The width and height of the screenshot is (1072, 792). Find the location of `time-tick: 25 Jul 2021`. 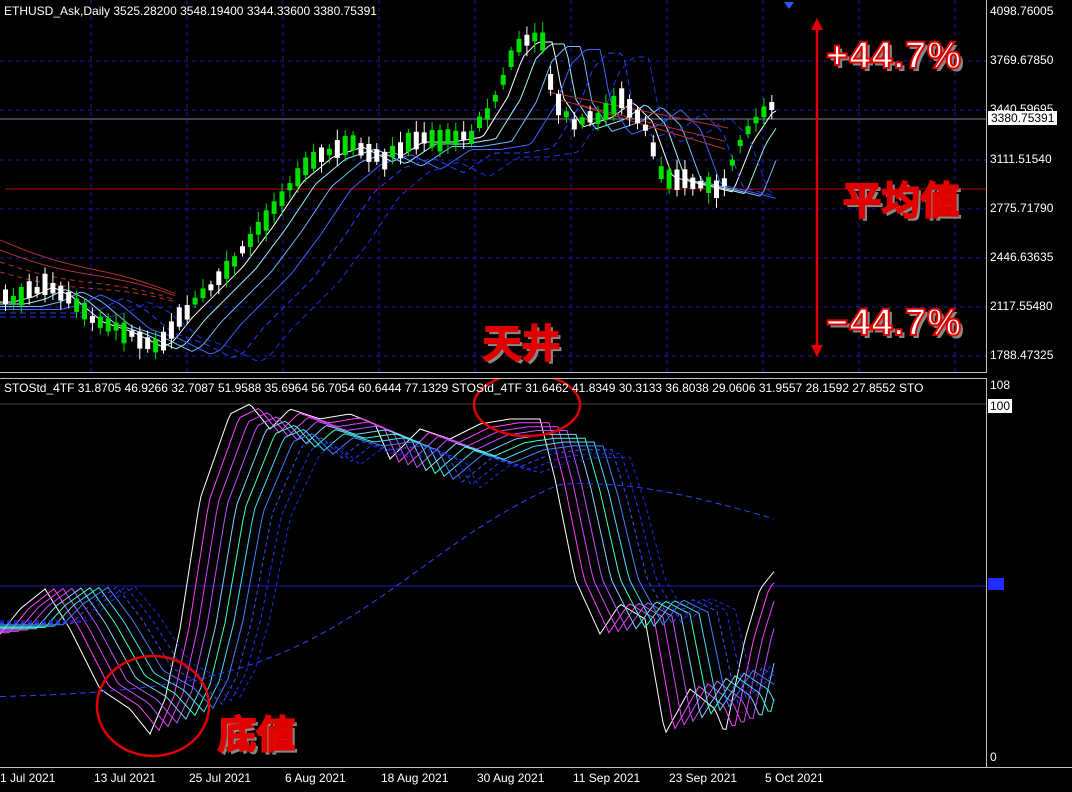

time-tick: 25 Jul 2021 is located at coordinates (220, 778).